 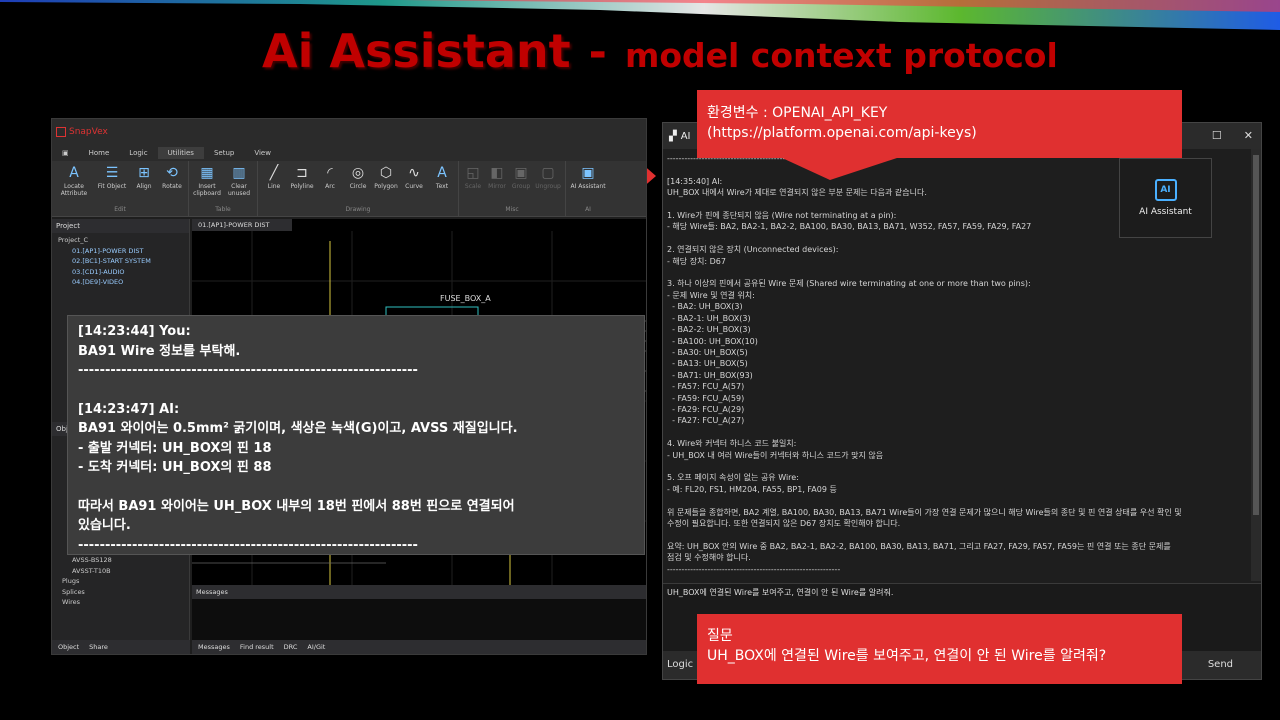 I want to click on group-button: ▣ Group, so click(x=521, y=184).